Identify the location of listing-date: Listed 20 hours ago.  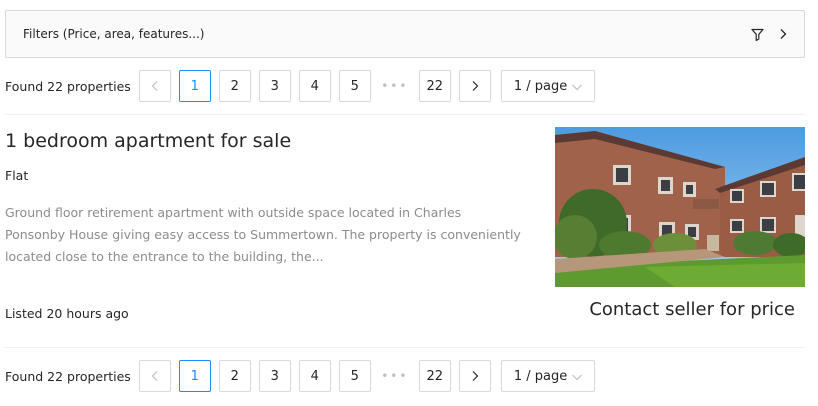
(67, 313).